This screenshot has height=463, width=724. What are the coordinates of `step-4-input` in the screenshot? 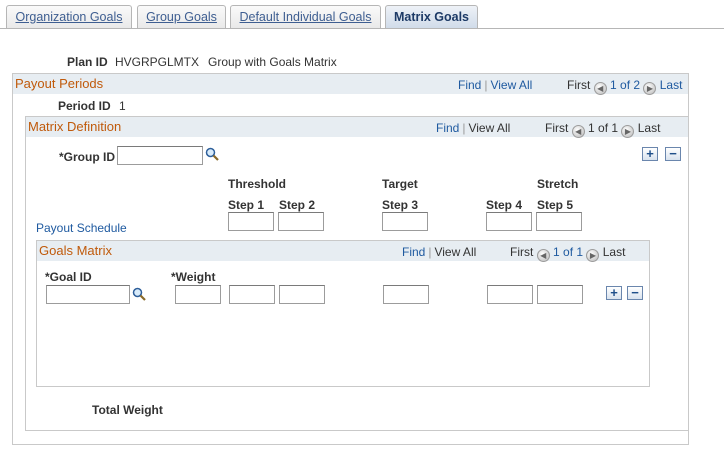 It's located at (509, 221).